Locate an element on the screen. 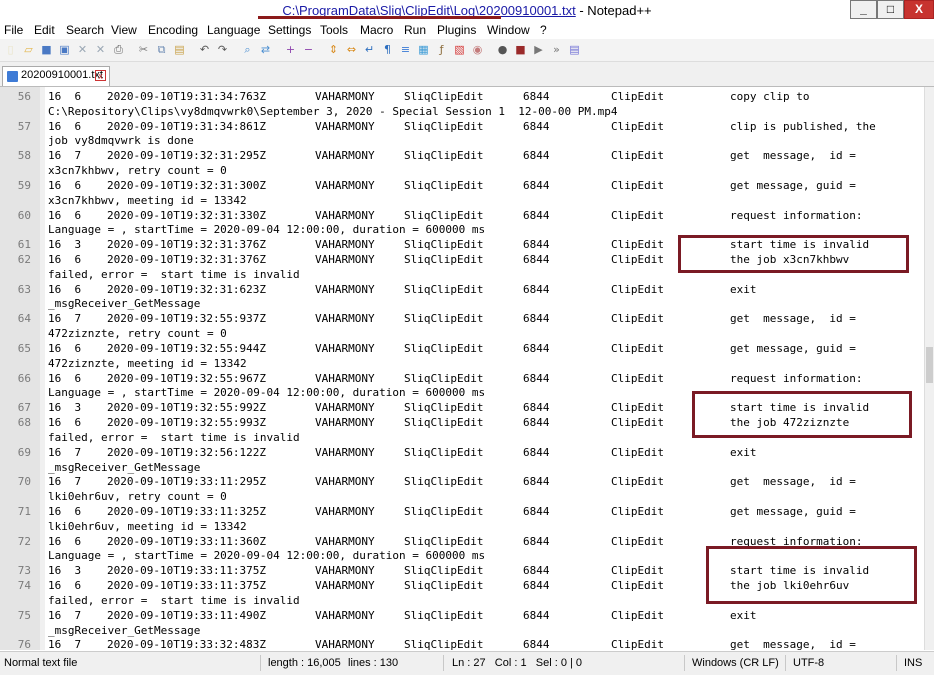 The width and height of the screenshot is (934, 675). paste-icon: ▤ is located at coordinates (179, 49).